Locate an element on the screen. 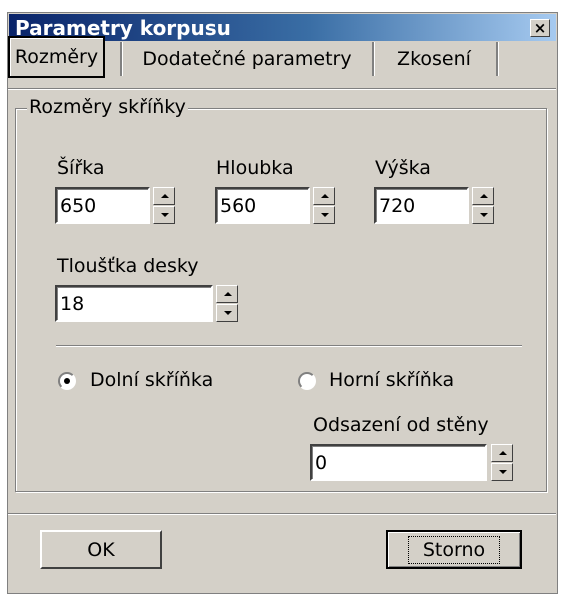  thickness-up-button is located at coordinates (227, 294).